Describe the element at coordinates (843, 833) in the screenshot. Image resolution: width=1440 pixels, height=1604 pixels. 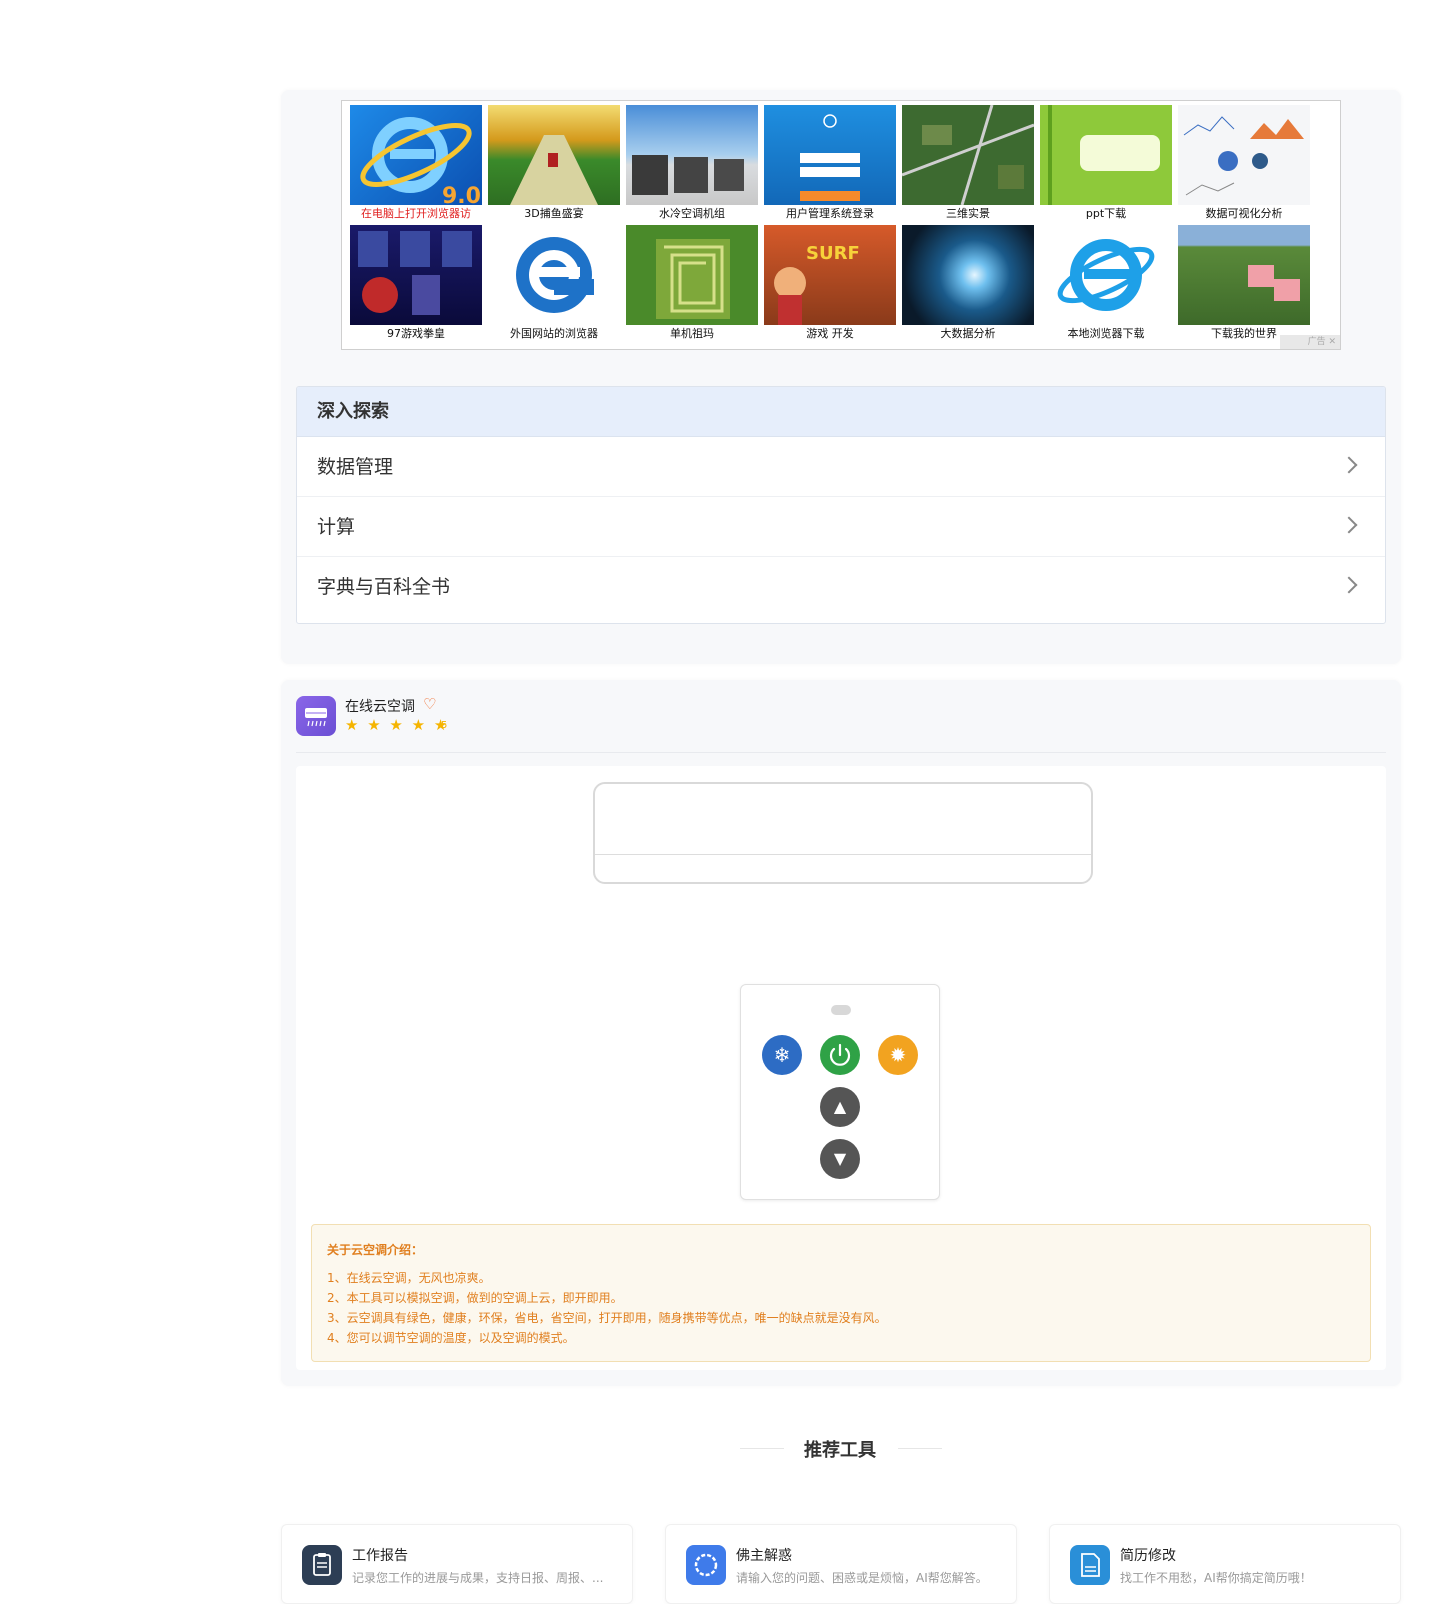
I see `air-conditioner-unit` at that location.